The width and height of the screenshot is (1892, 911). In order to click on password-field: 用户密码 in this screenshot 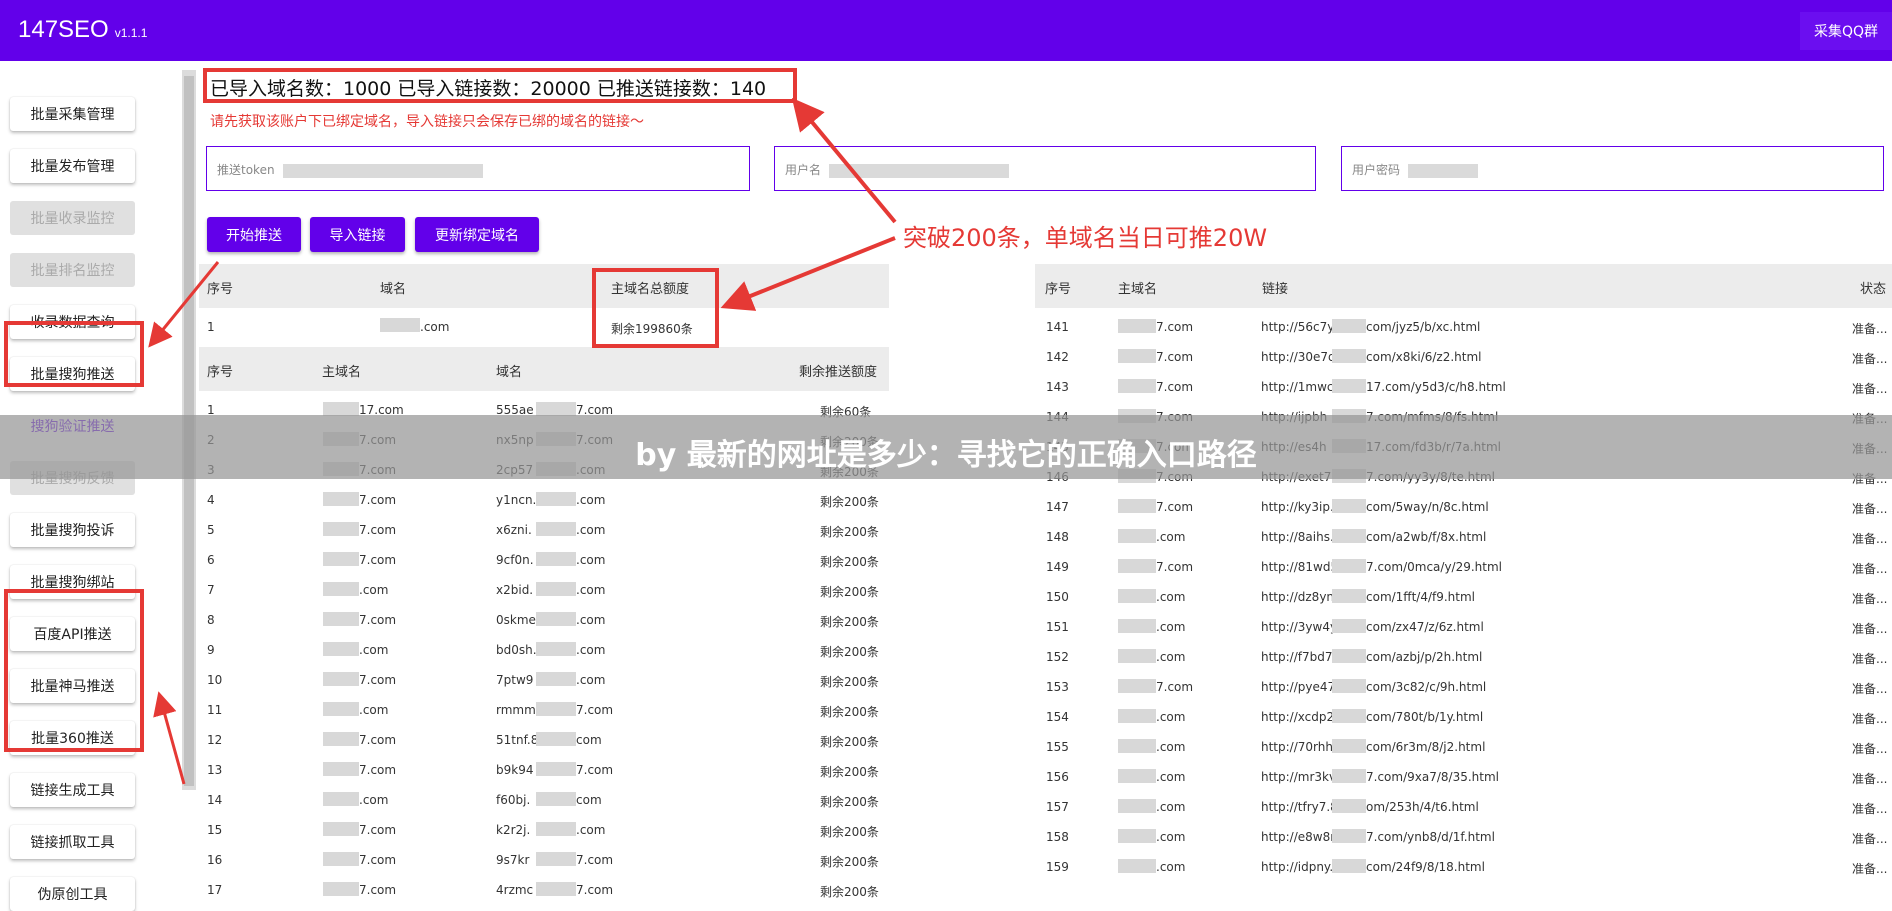, I will do `click(1612, 168)`.